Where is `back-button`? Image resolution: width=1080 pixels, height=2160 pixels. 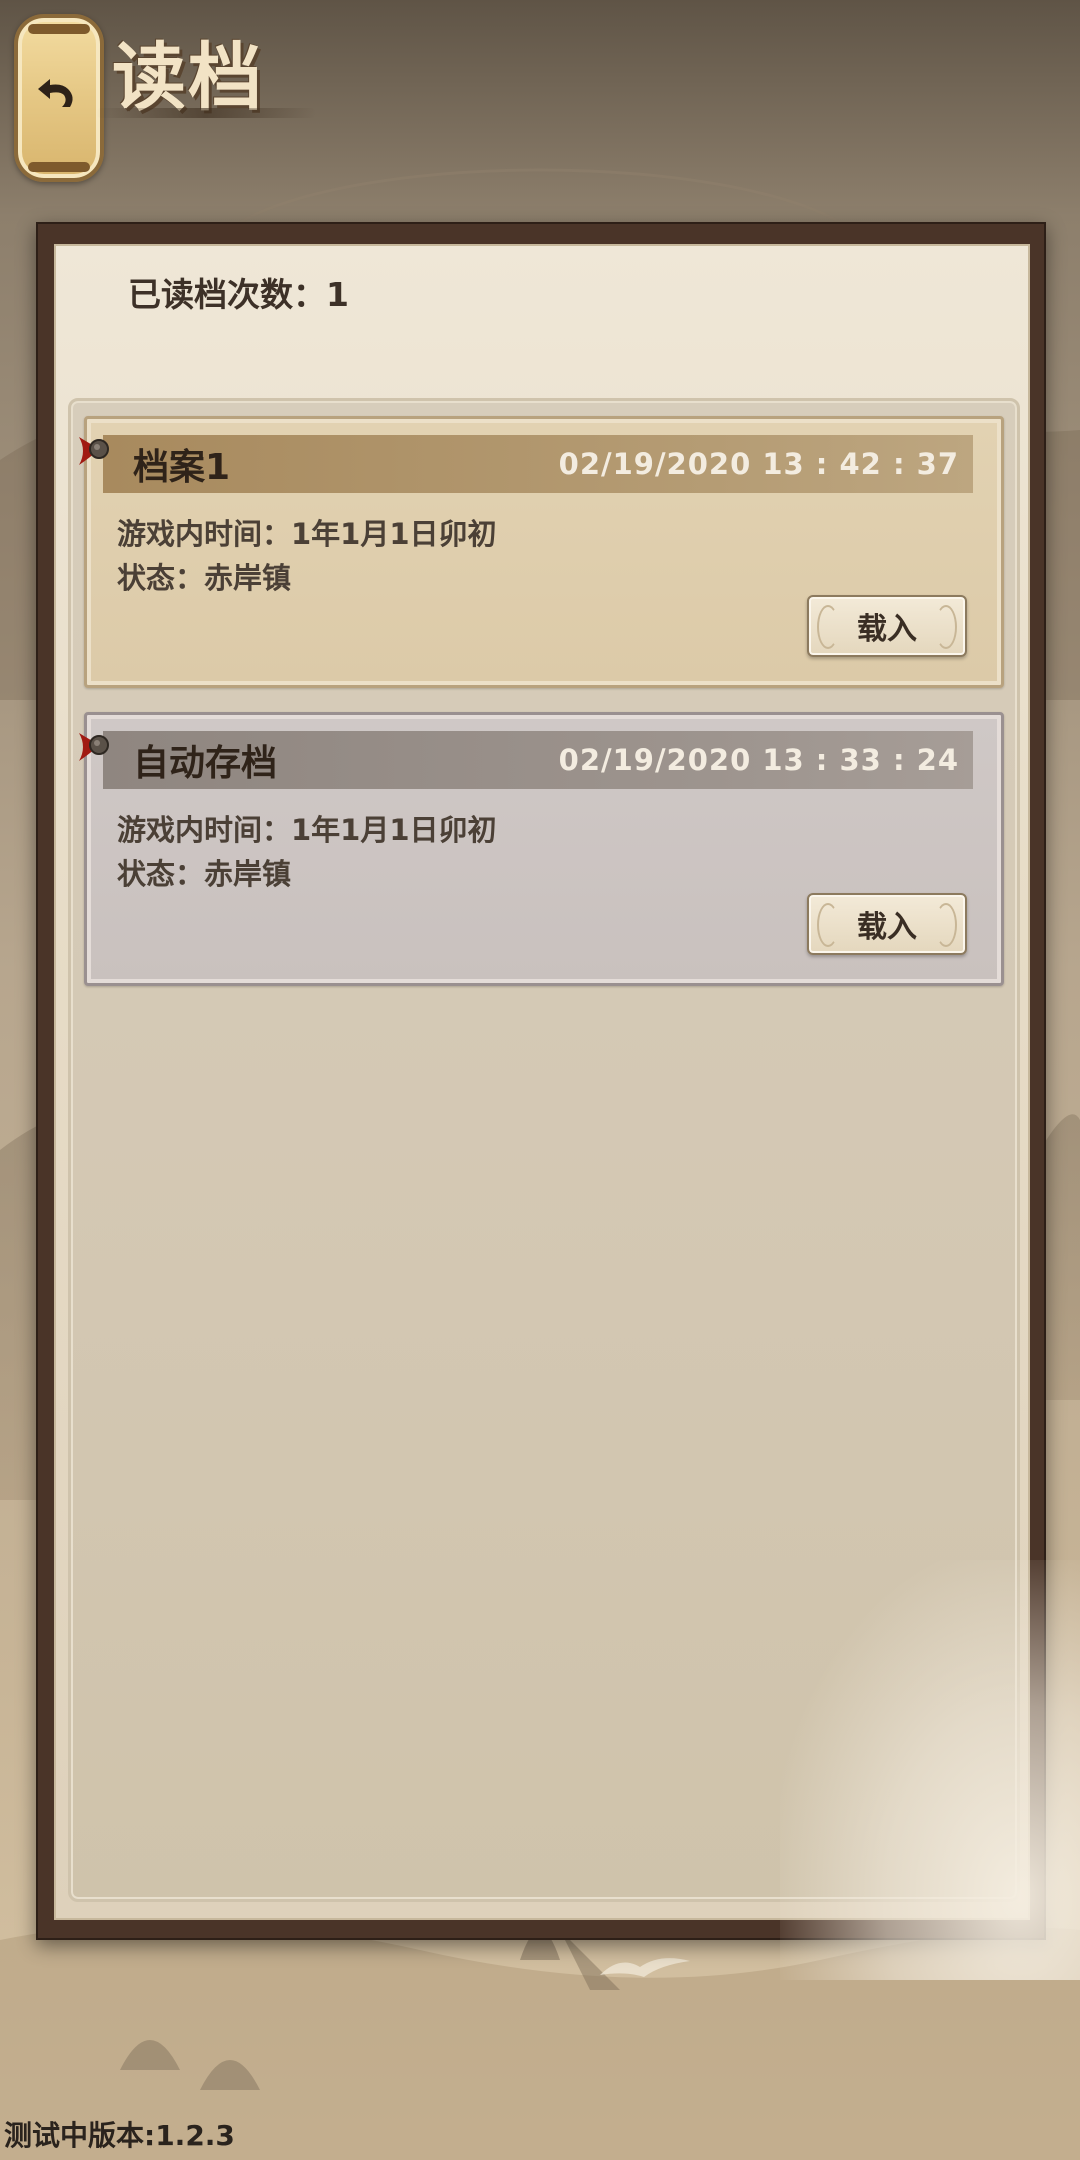 back-button is located at coordinates (59, 98).